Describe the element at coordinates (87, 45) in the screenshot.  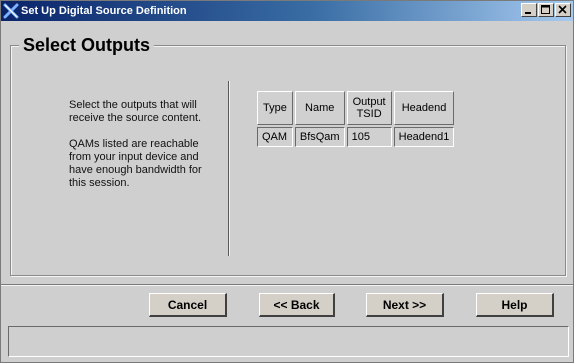
I see `section-title: Select Outputs` at that location.